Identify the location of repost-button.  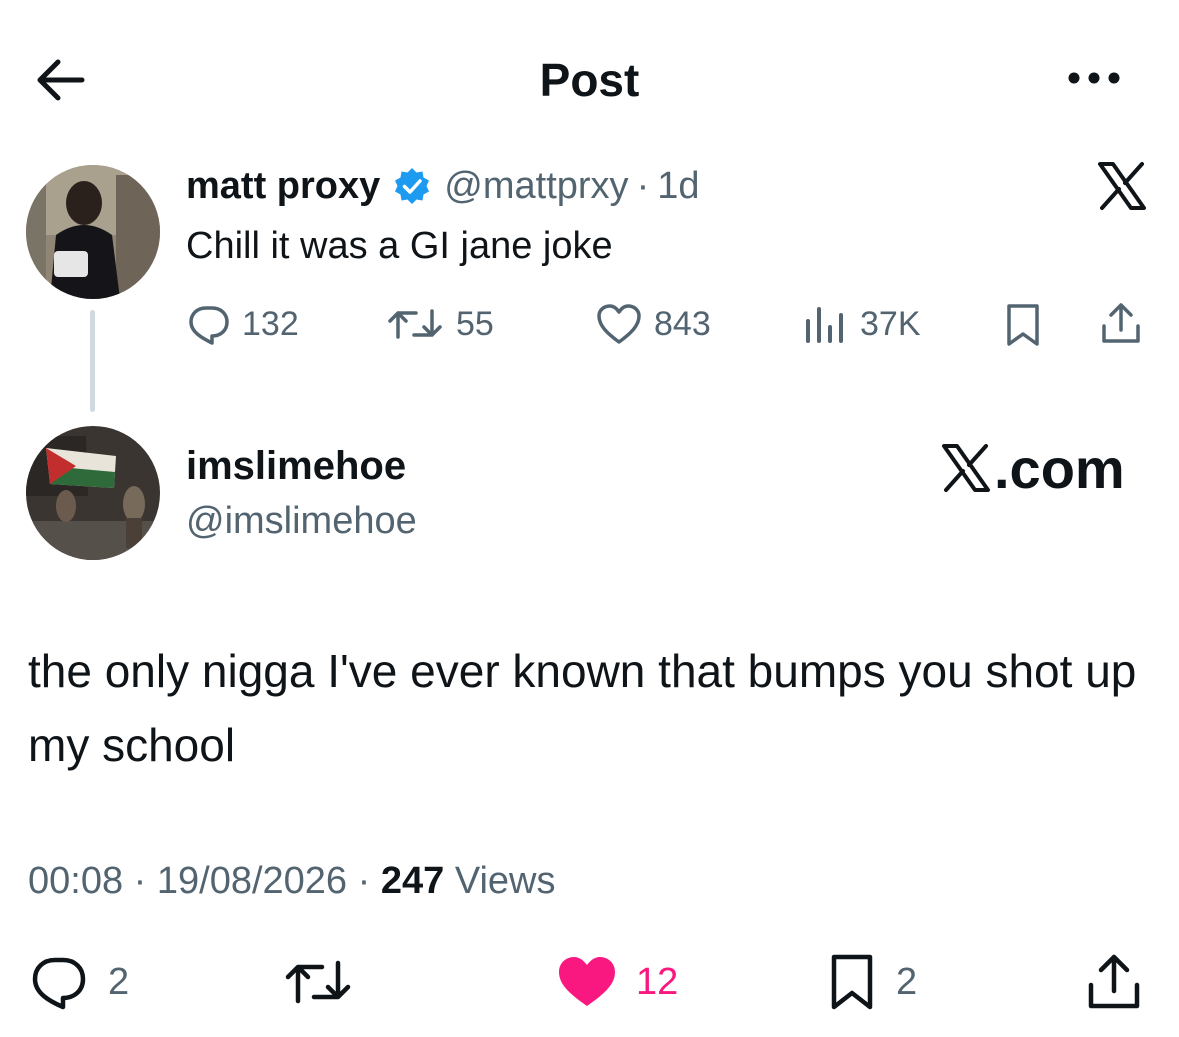
(327, 982).